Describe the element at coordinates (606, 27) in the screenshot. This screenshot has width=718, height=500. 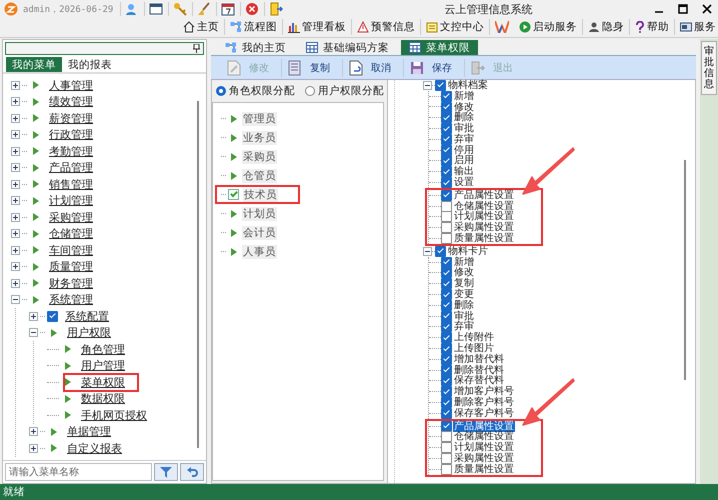
I see `nav-button: 隐身` at that location.